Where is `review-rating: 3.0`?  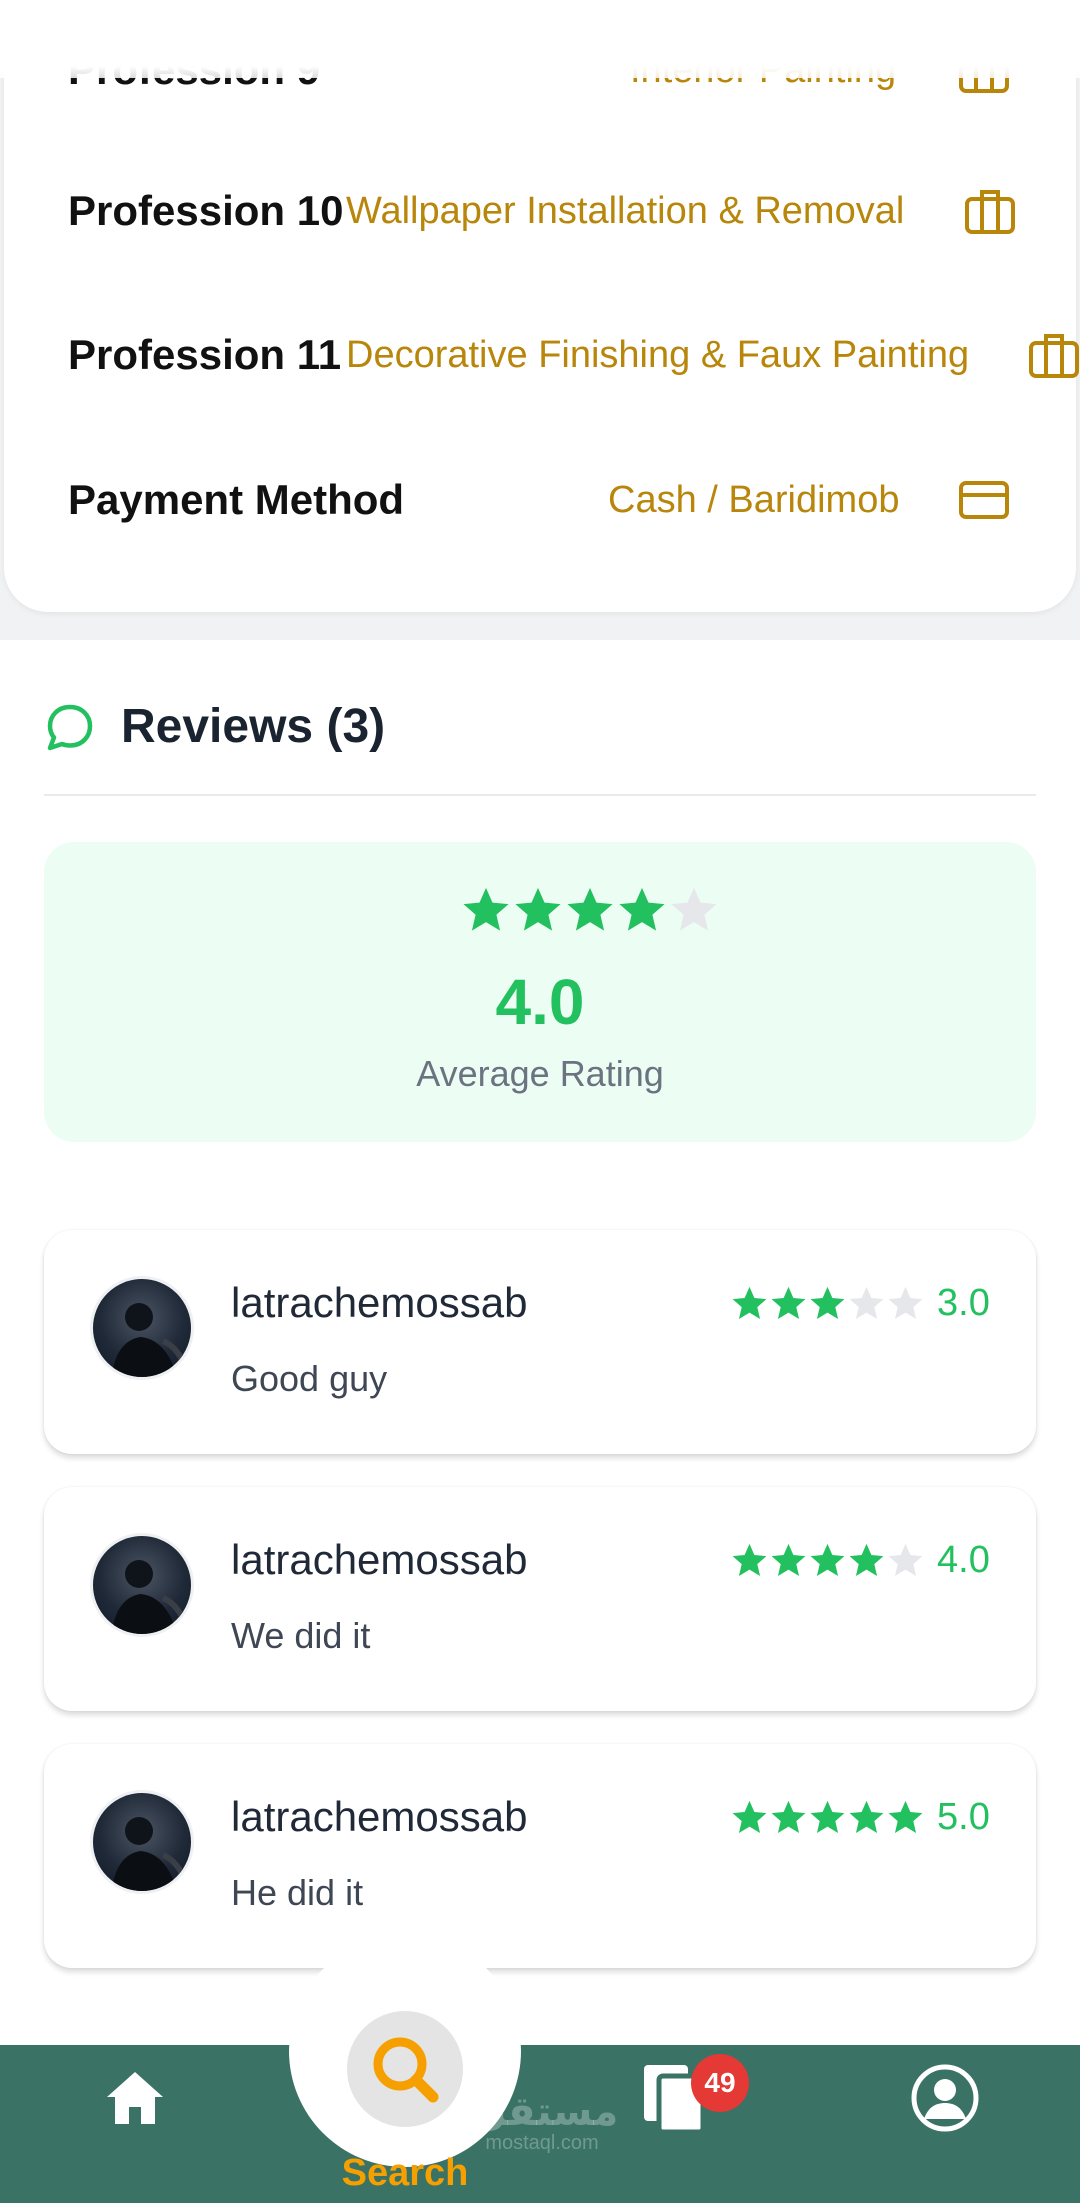
review-rating: 3.0 is located at coordinates (963, 1303).